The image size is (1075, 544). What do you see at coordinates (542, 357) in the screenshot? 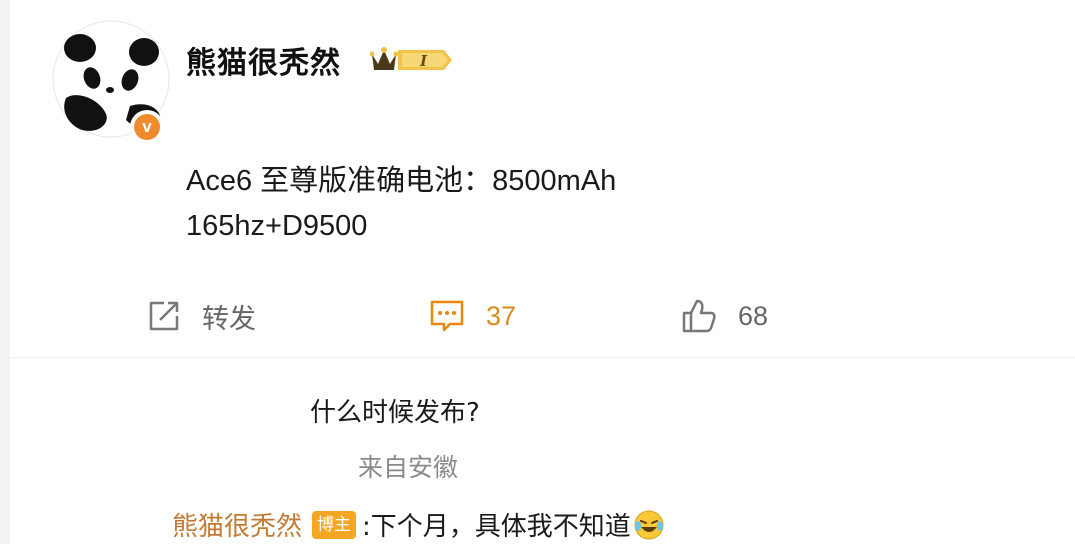
I see `divider` at bounding box center [542, 357].